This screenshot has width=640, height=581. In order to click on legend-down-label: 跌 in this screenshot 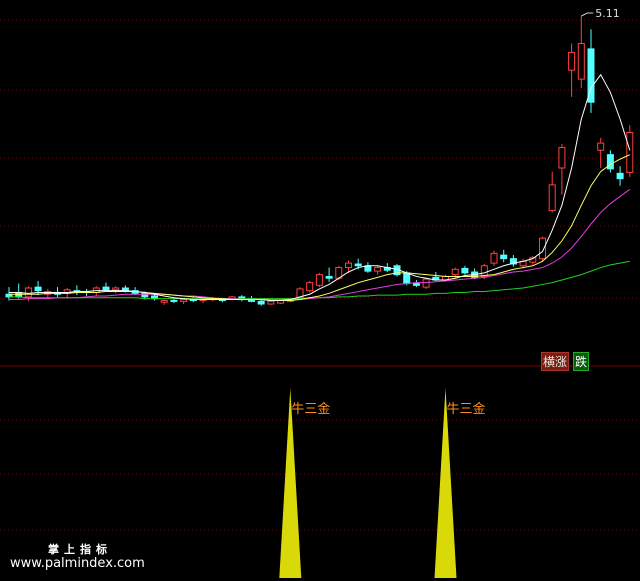, I will do `click(581, 361)`.